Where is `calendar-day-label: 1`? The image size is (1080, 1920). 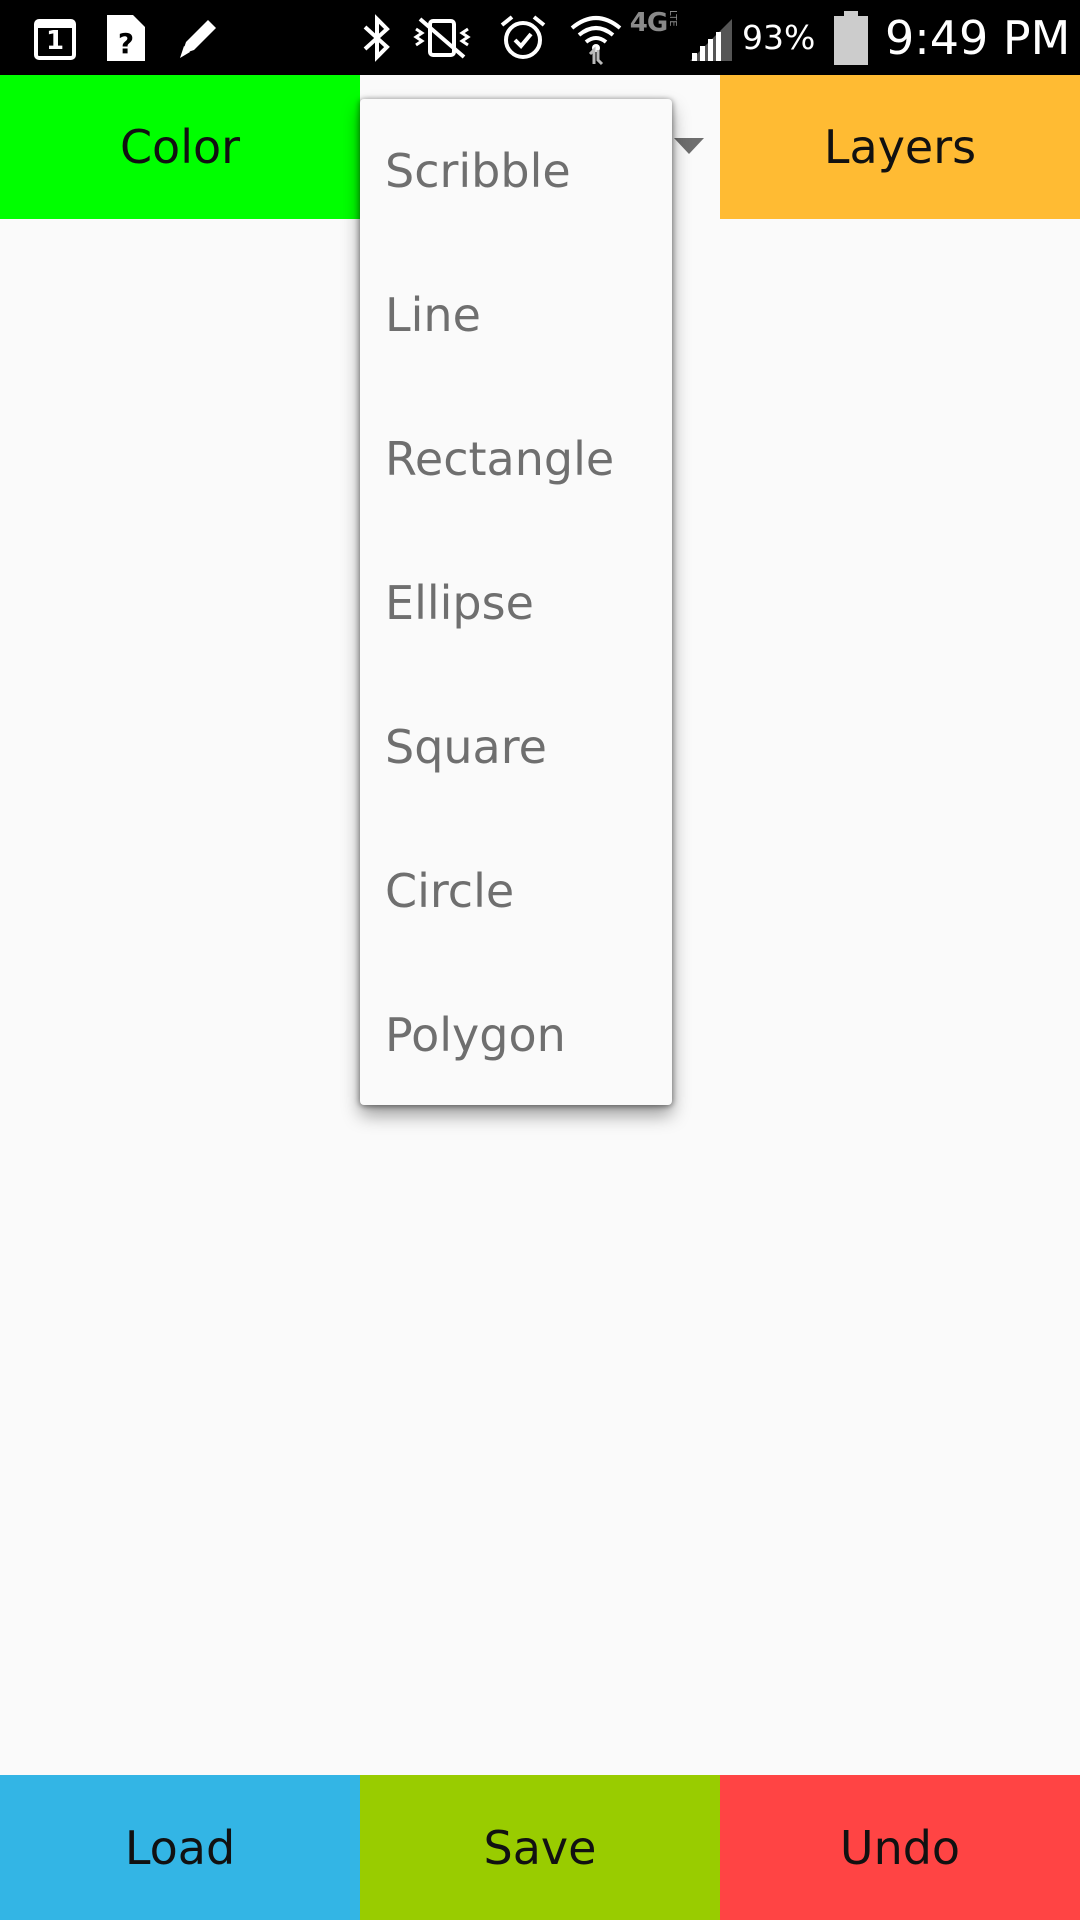
calendar-day-label: 1 is located at coordinates (55, 40).